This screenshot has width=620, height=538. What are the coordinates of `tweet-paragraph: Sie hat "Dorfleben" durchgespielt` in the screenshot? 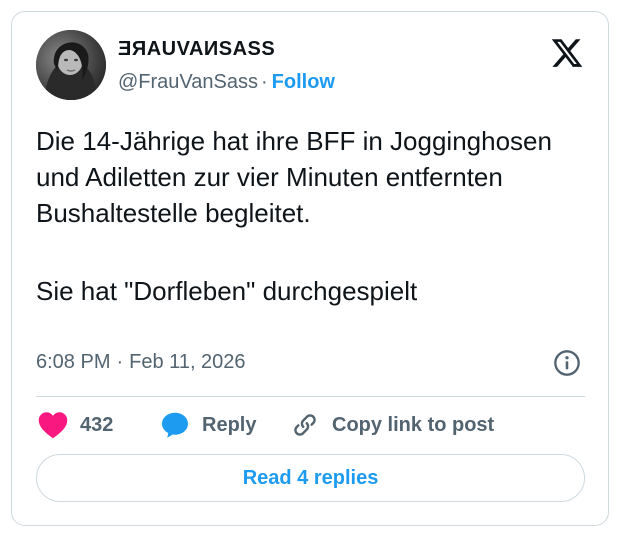 It's located at (227, 291).